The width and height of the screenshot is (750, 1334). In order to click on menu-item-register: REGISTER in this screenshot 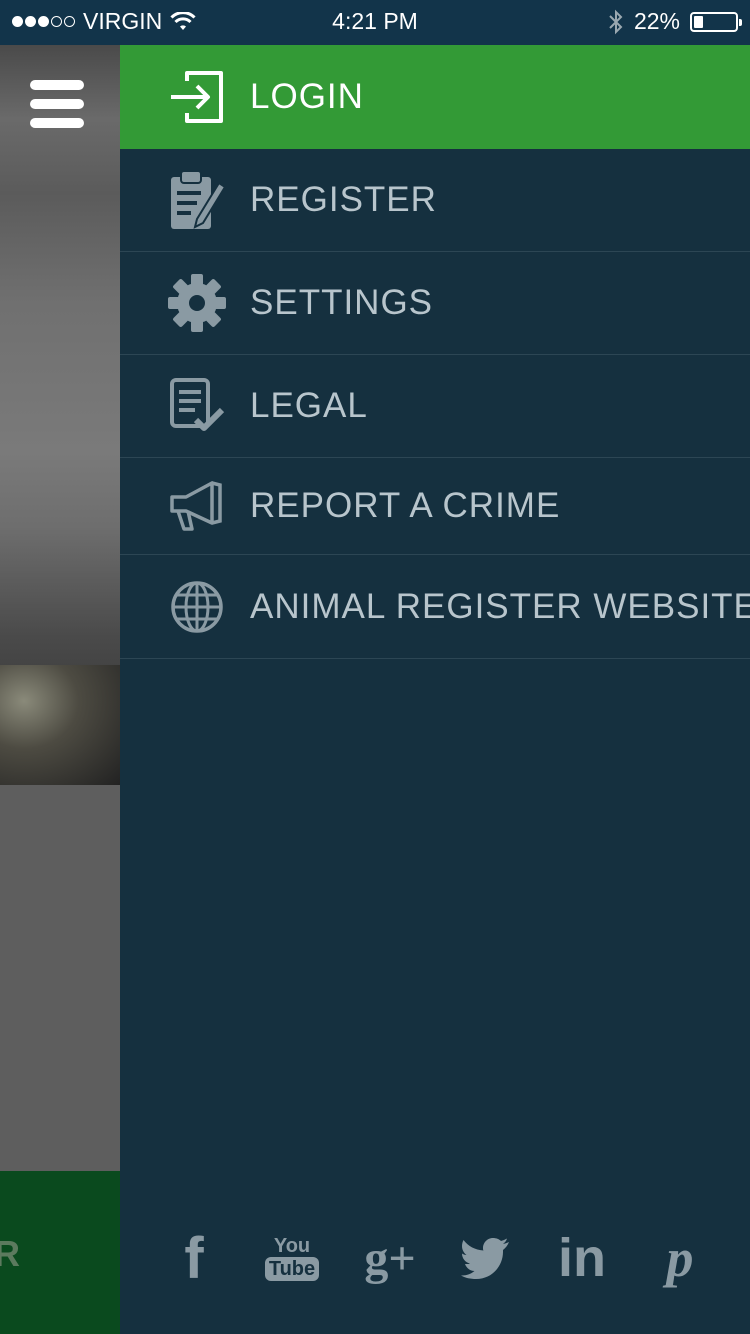, I will do `click(435, 200)`.